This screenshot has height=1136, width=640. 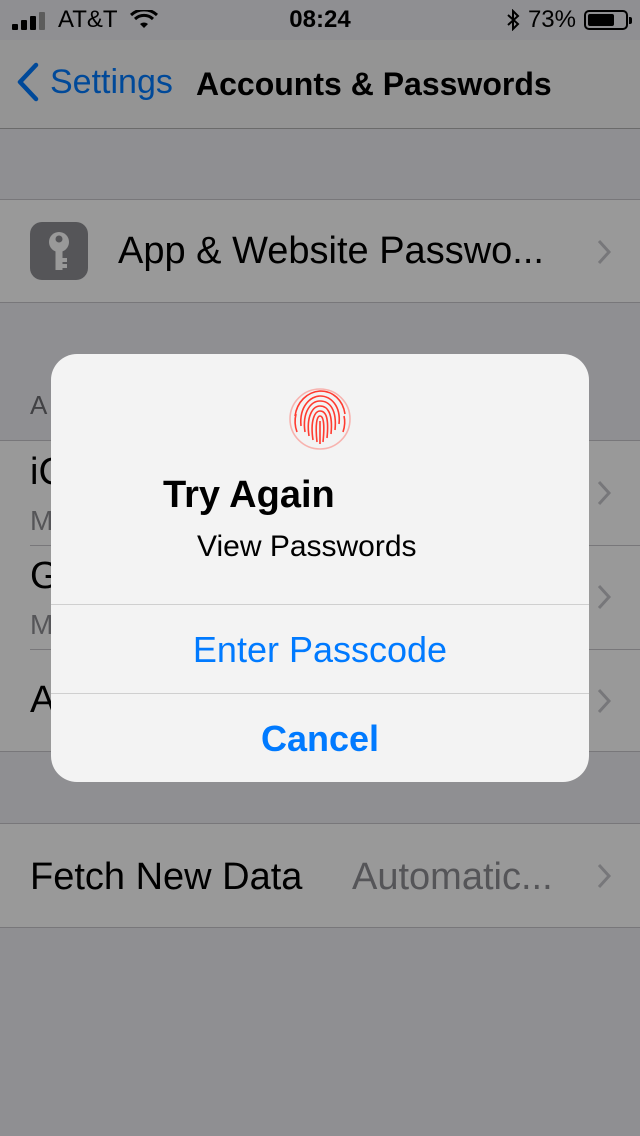 What do you see at coordinates (320, 419) in the screenshot?
I see `fingerprint-icon` at bounding box center [320, 419].